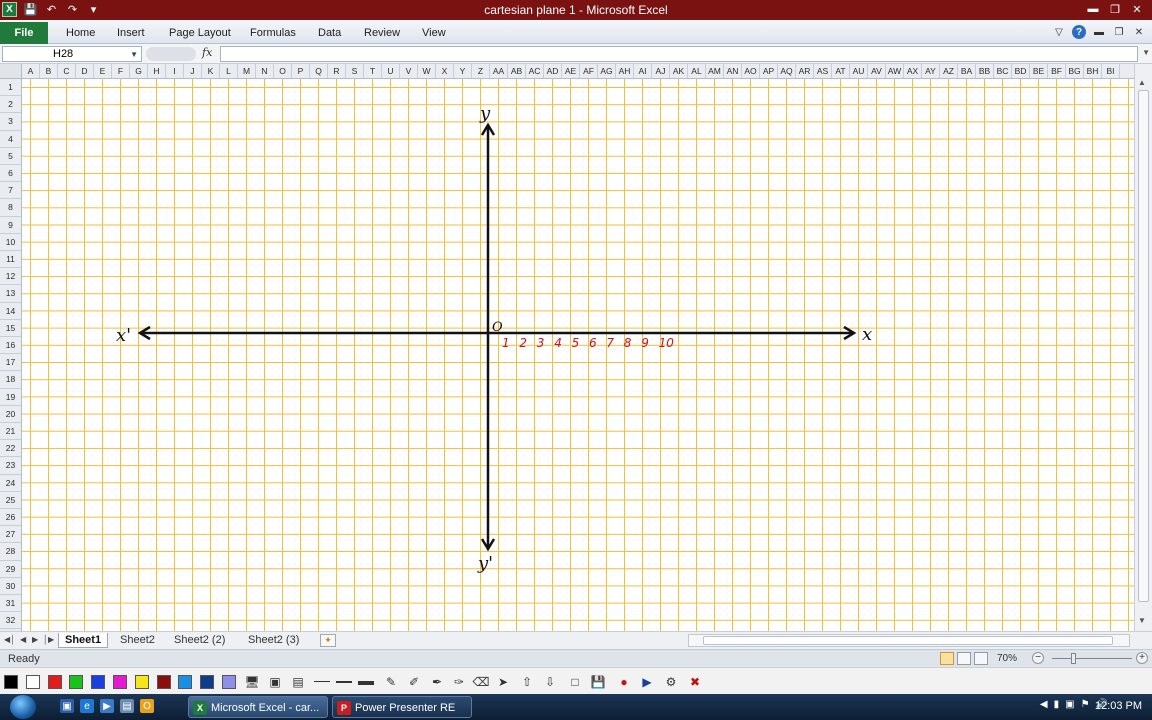  I want to click on row-header: 21, so click(10, 432).